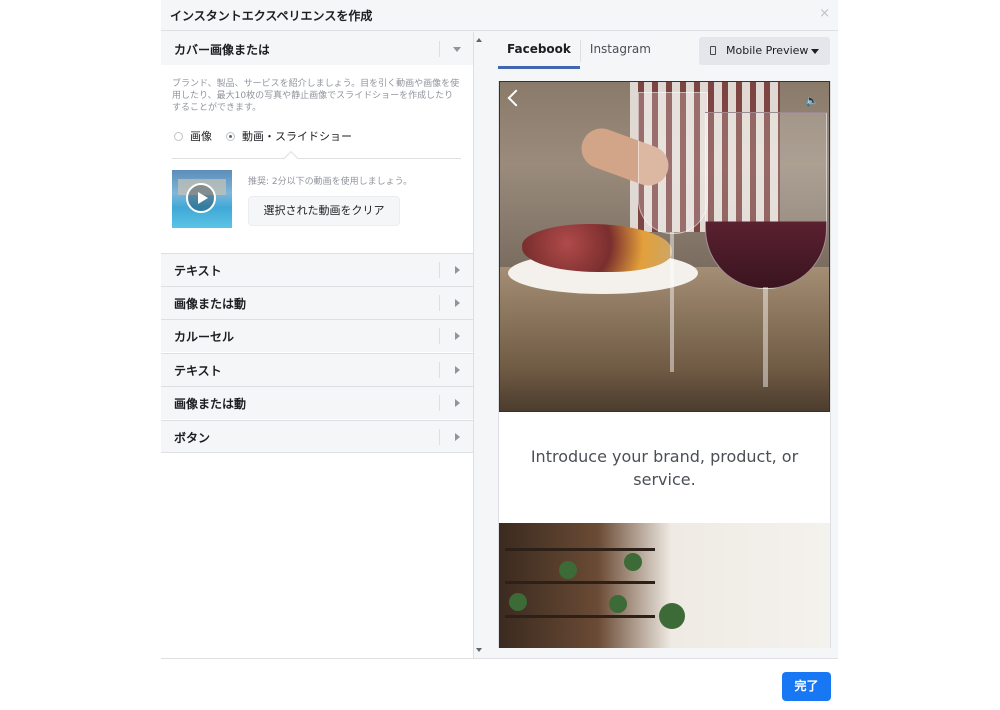 This screenshot has height=710, width=1000. Describe the element at coordinates (767, 50) in the screenshot. I see `preview-dropdown-label: Mobile Preview` at that location.